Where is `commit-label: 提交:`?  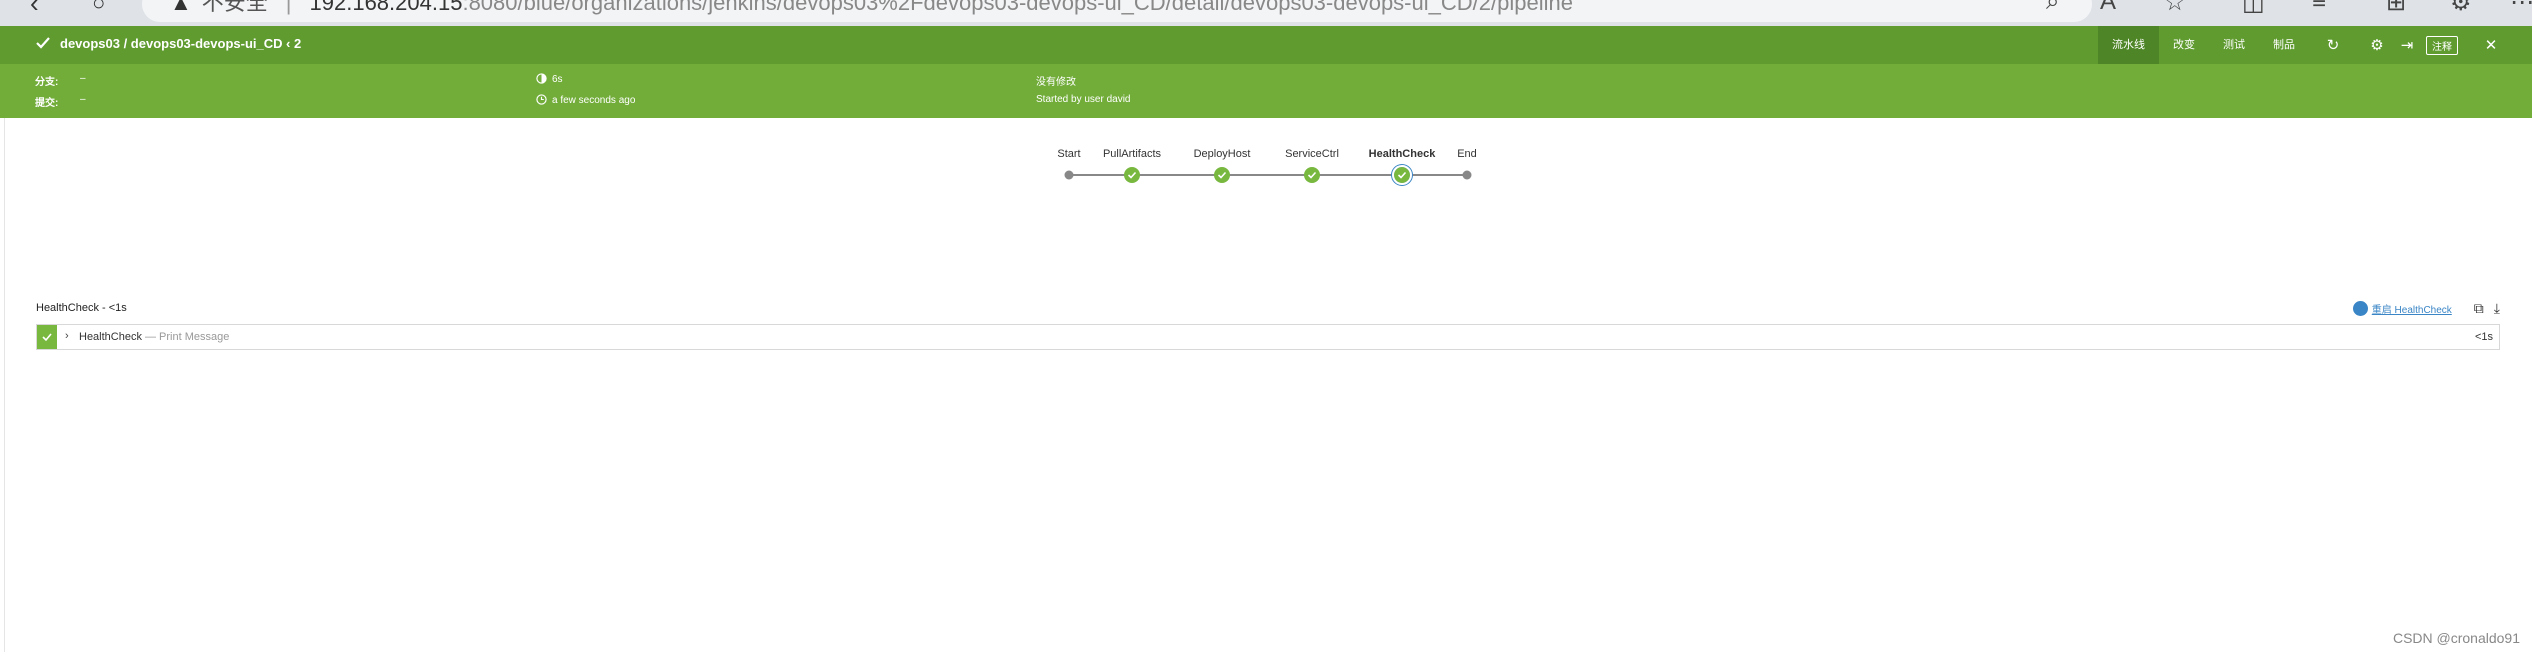
commit-label: 提交: is located at coordinates (47, 103).